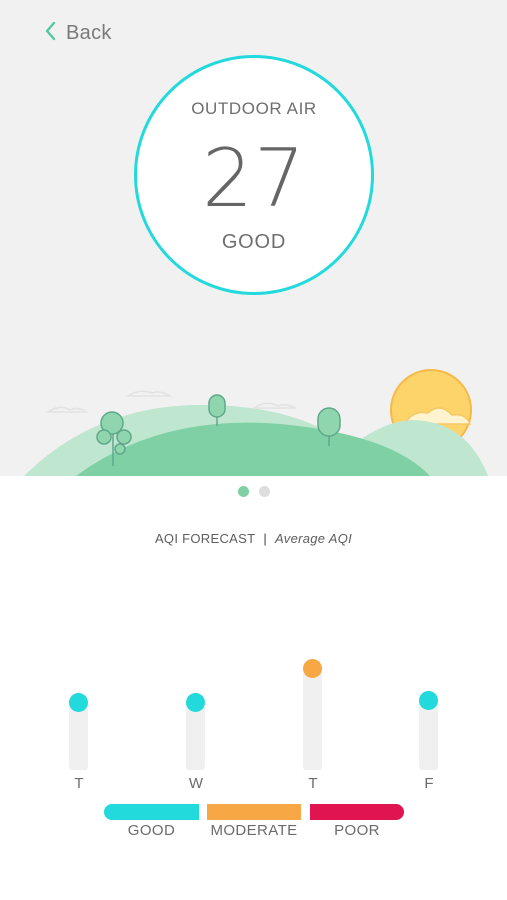 The image size is (507, 900). I want to click on forecast-header: AQI FORECAST | Average AQI, so click(253, 538).